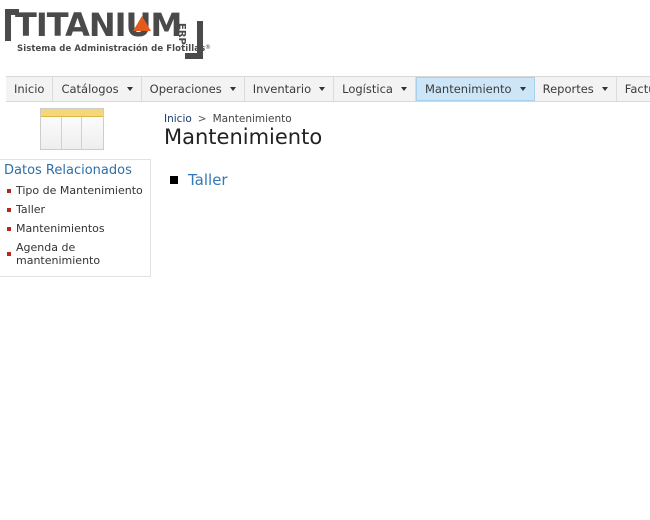 Image resolution: width=650 pixels, height=520 pixels. I want to click on nav-mantenimiento: Mantenimiento, so click(475, 89).